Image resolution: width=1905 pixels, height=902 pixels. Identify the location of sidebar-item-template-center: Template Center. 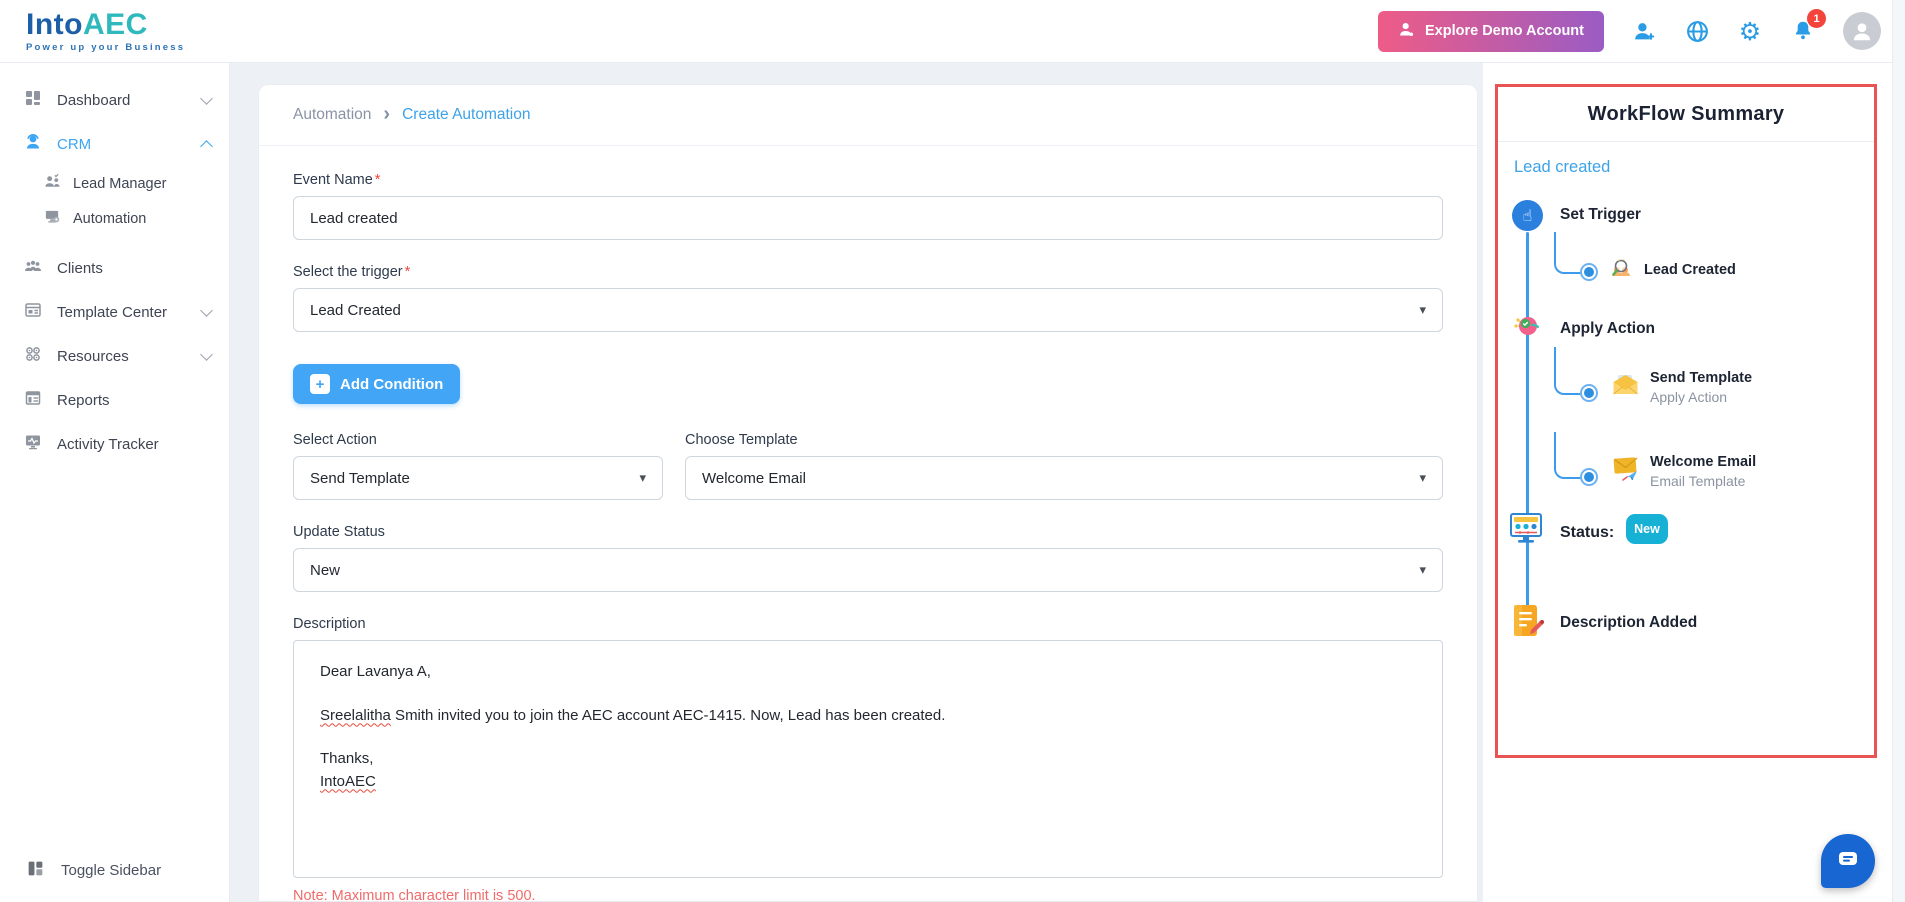
(114, 312).